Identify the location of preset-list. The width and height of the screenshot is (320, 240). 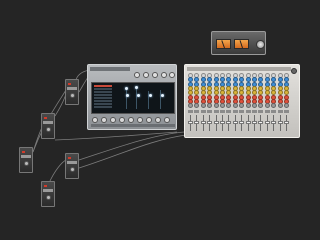
(103, 99).